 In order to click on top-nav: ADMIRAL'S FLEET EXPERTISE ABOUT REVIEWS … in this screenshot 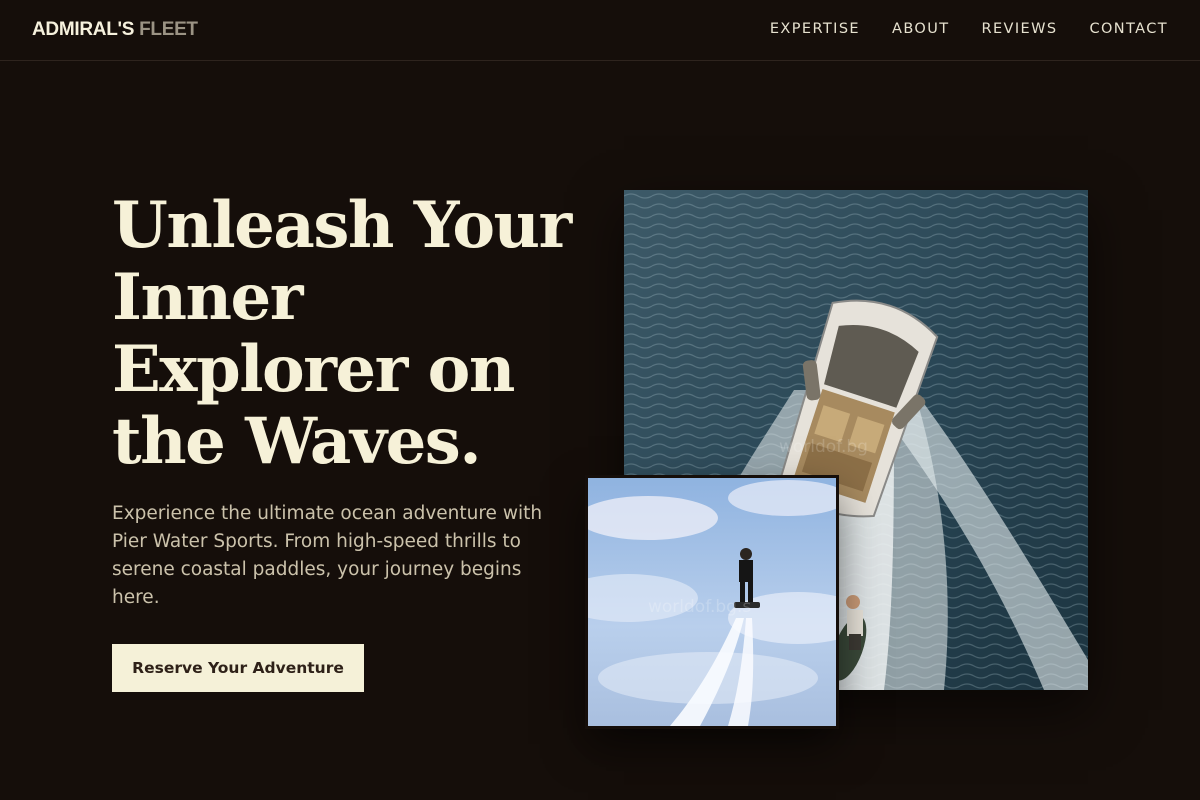, I will do `click(600, 30)`.